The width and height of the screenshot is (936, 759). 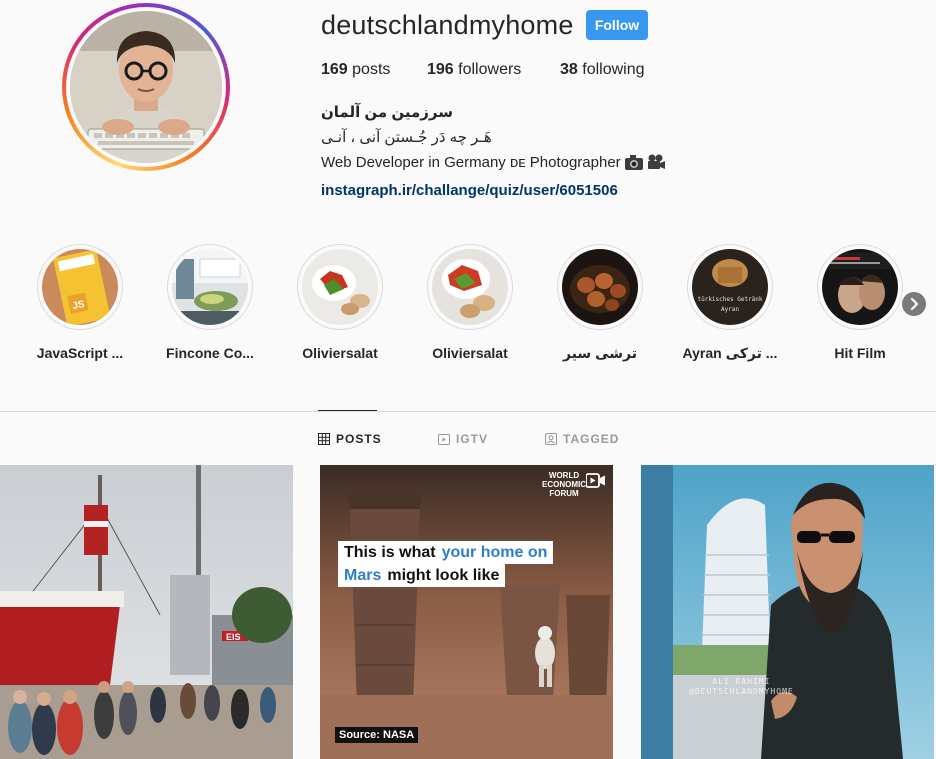 I want to click on wef-logo: WORLD ECONOMIC FORUM, so click(x=564, y=484).